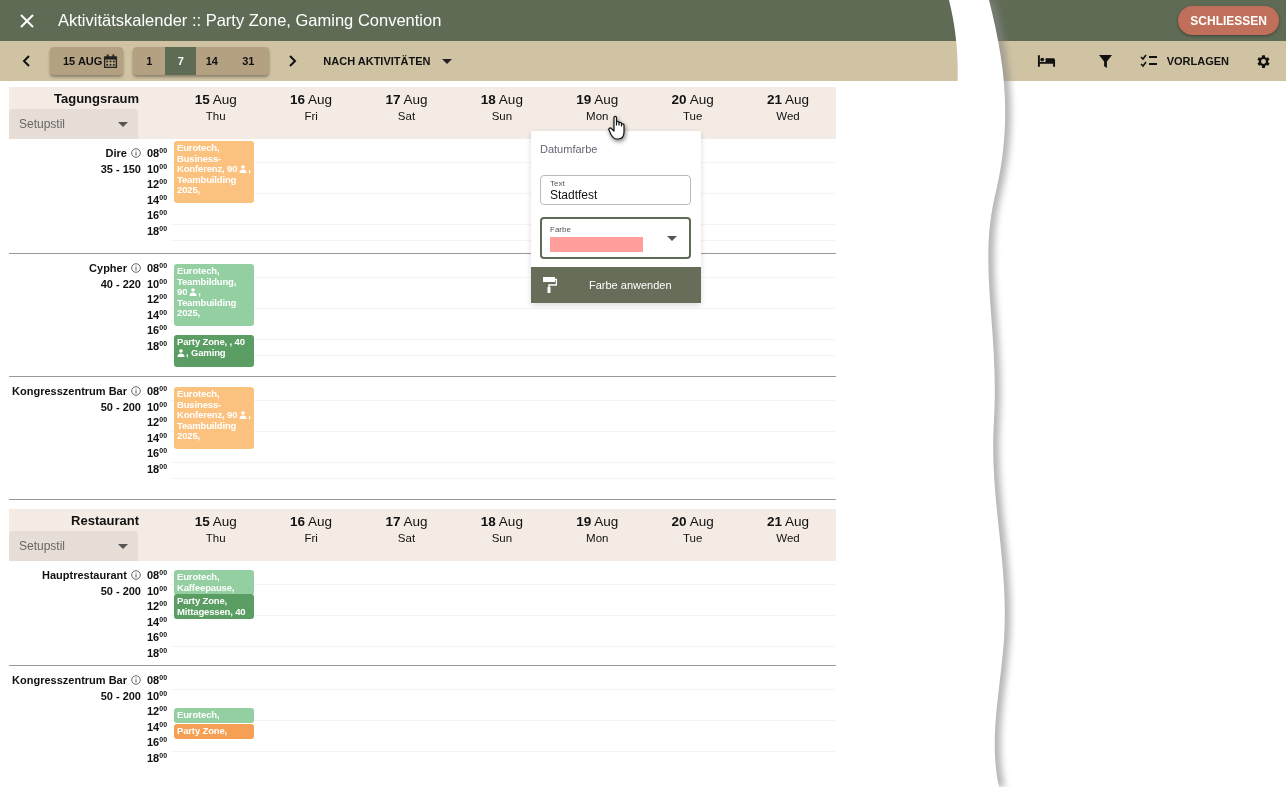 The width and height of the screenshot is (1286, 787). Describe the element at coordinates (292, 61) in the screenshot. I see `next-icon` at that location.